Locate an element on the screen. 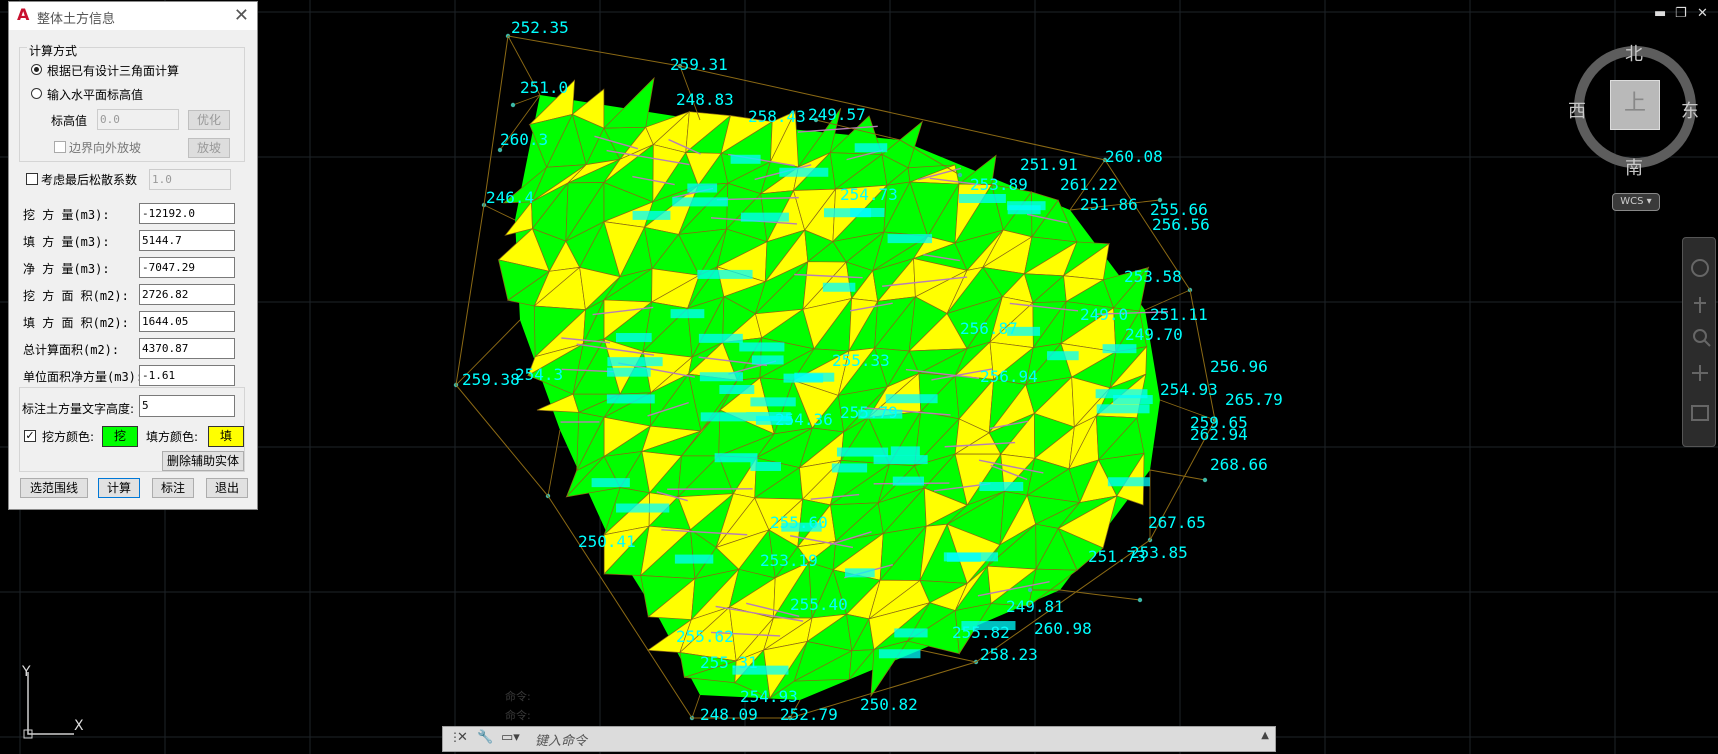  result-value: -1.61 is located at coordinates (187, 375).